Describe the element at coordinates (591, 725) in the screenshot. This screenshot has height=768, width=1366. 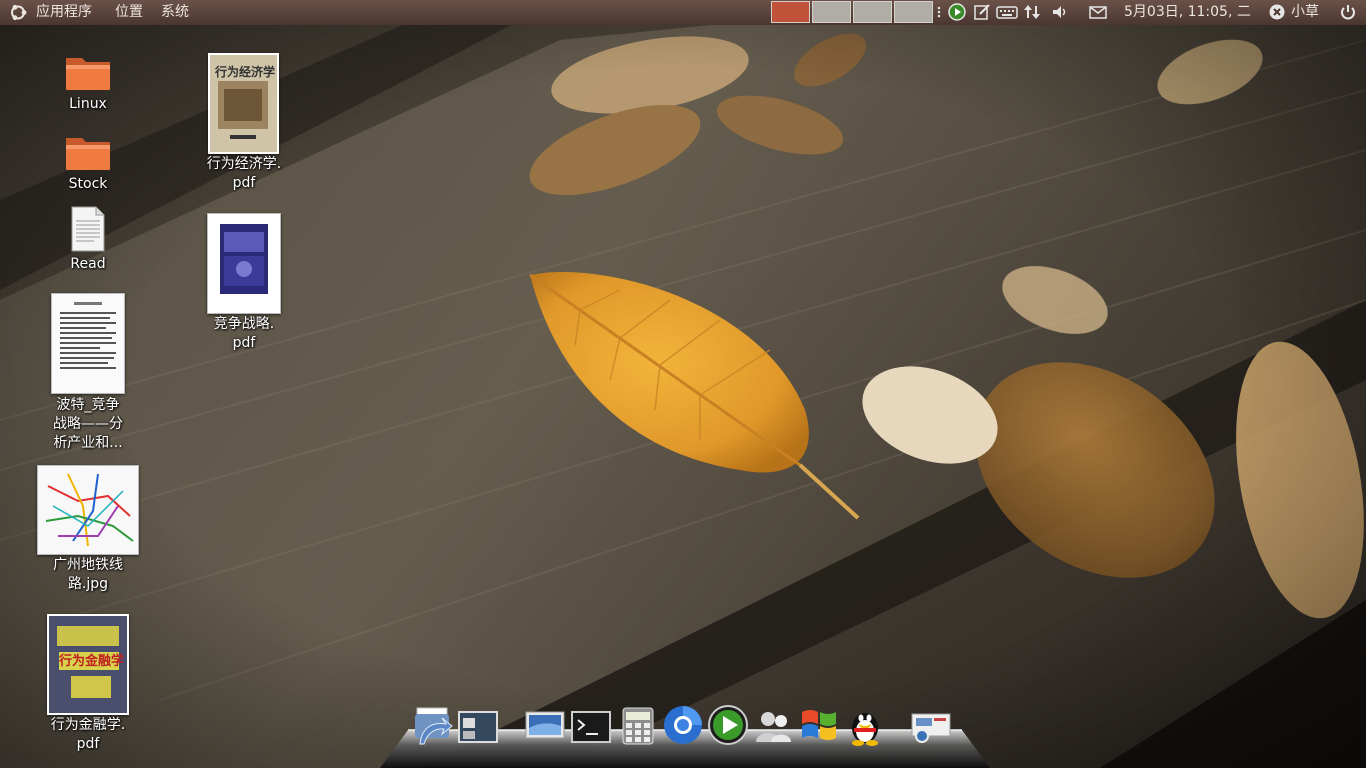
I see `terminal-icon` at that location.